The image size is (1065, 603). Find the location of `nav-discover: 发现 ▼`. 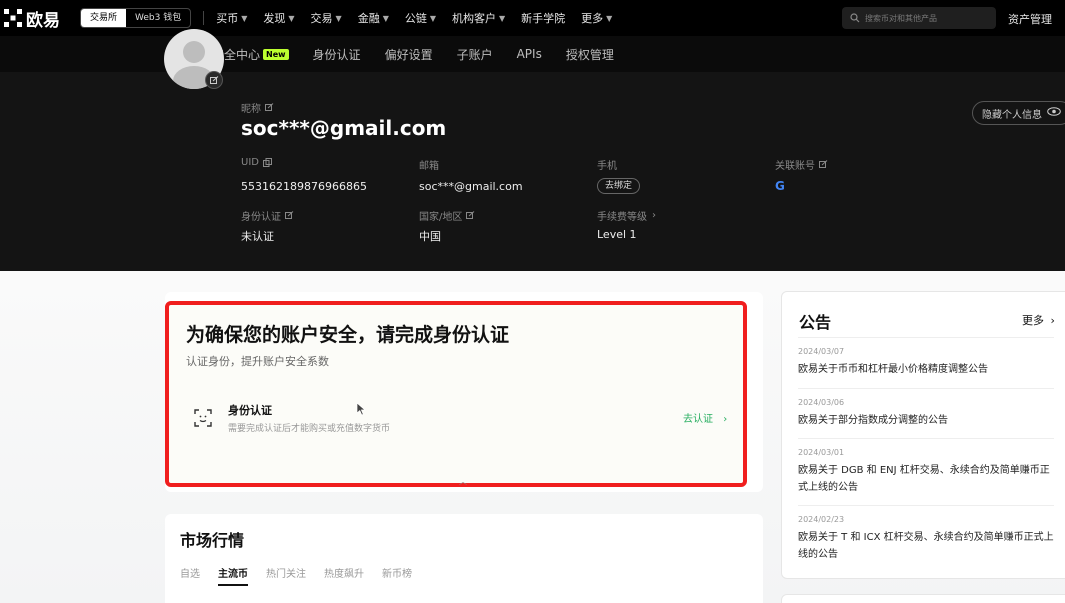

nav-discover: 发现 ▼ is located at coordinates (278, 18).